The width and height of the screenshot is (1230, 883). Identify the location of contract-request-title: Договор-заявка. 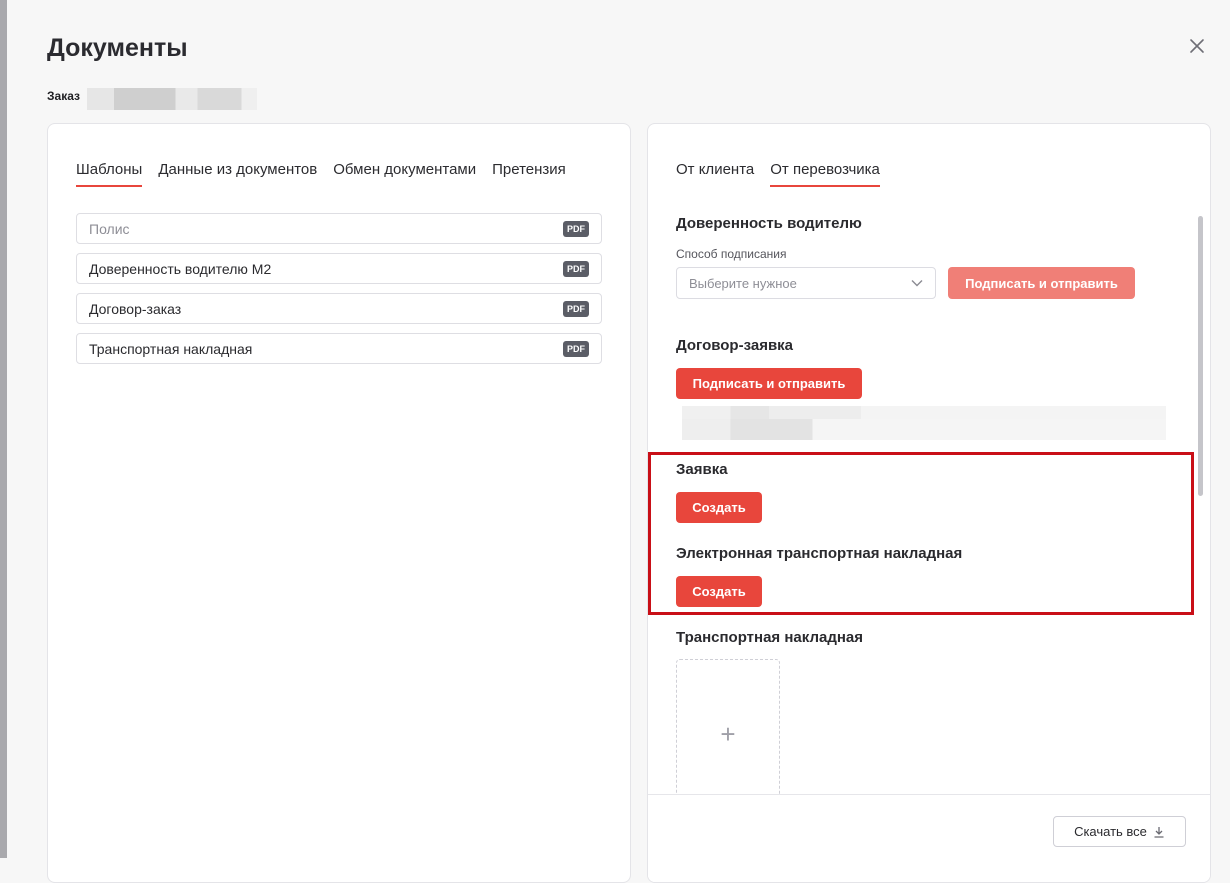
(735, 345).